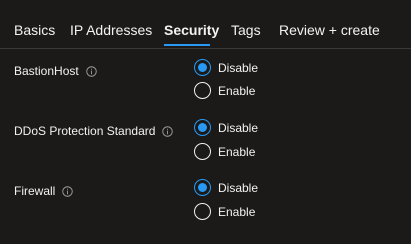  I want to click on setting-label-text: BastionHost, so click(46, 71).